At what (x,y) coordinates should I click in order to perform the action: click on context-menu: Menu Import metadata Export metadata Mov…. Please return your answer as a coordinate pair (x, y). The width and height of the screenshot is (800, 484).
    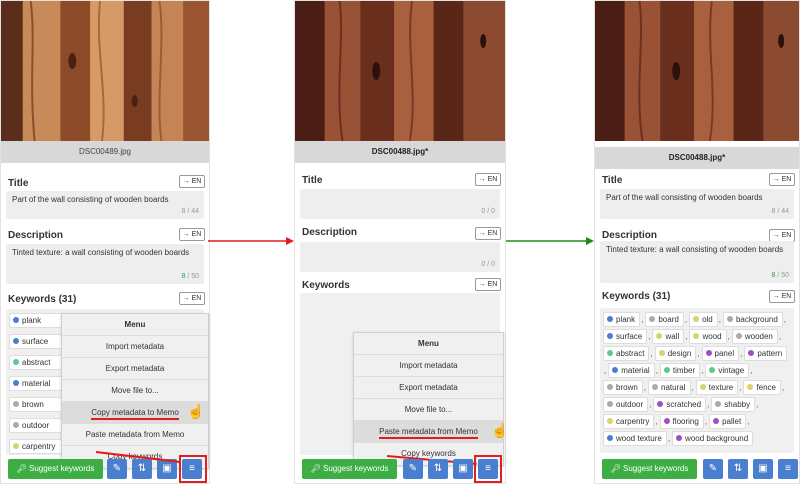
    Looking at the image, I should click on (135, 391).